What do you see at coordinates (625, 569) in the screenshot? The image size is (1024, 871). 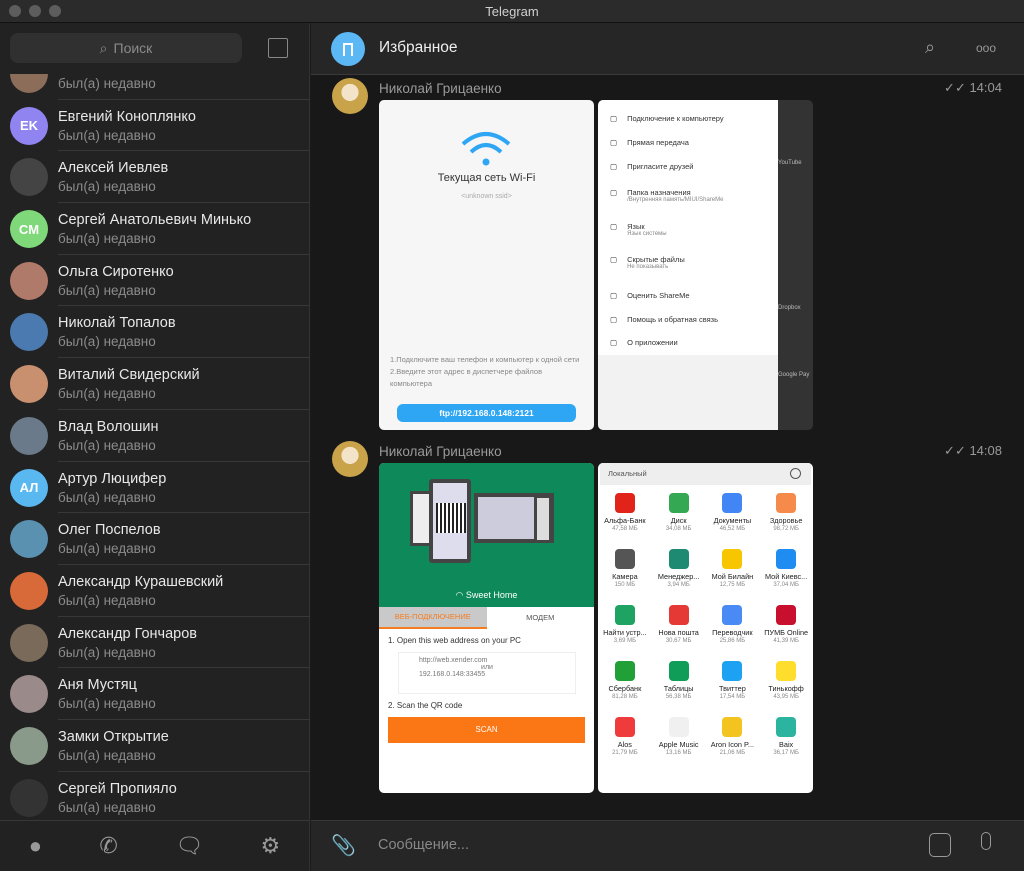 I see `app-item: Камера 150 МБ` at bounding box center [625, 569].